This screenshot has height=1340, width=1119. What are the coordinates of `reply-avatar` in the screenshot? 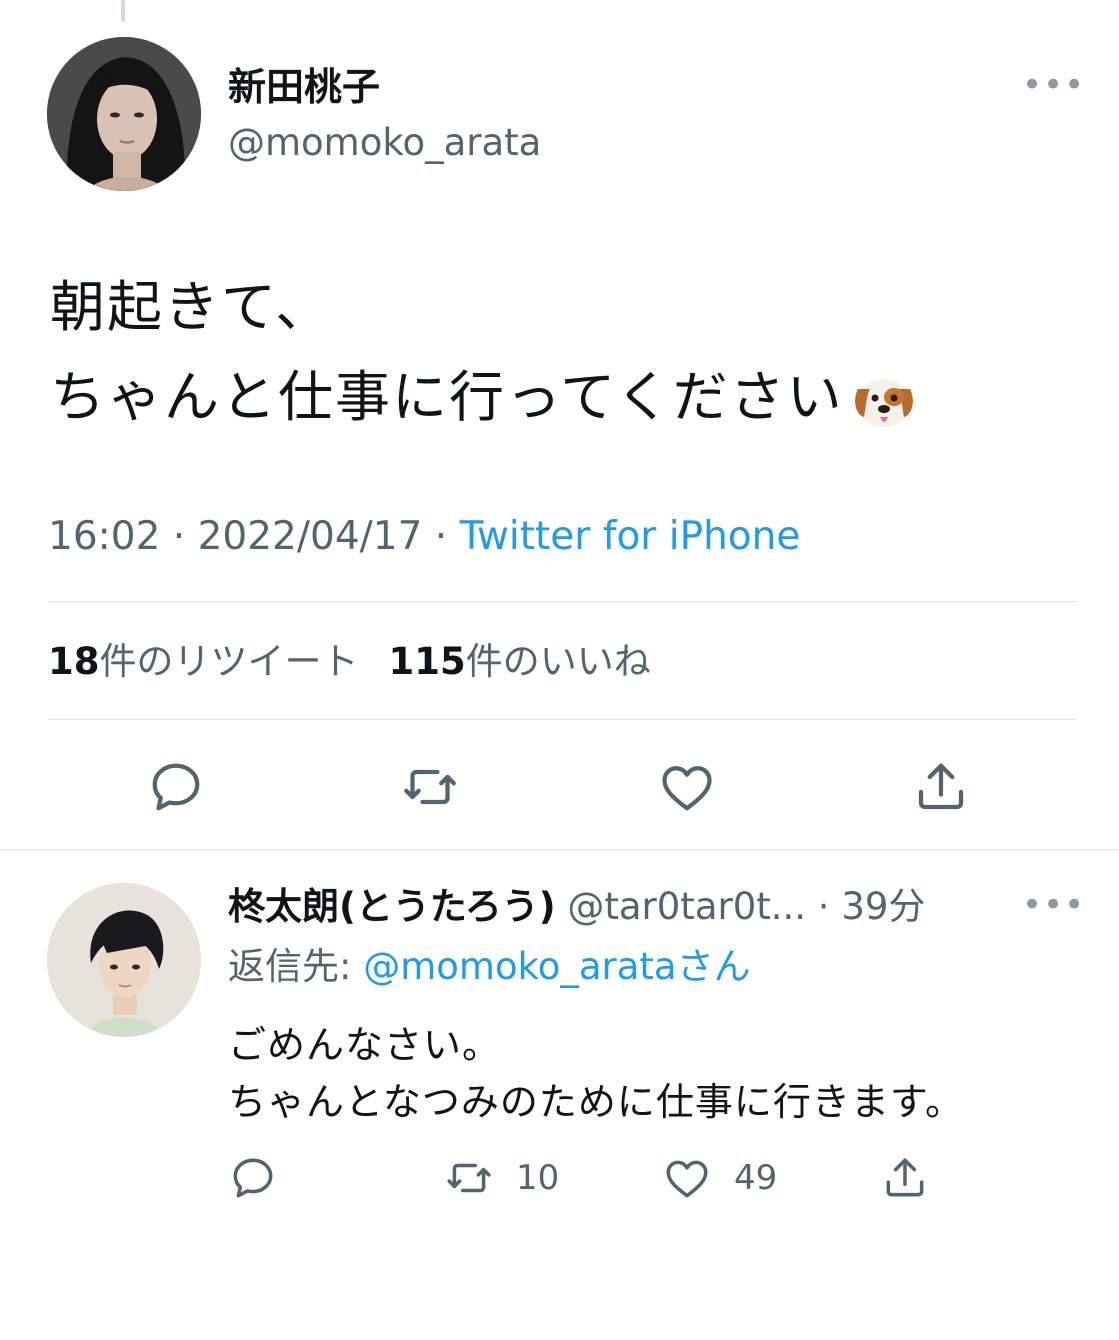 It's located at (124, 960).